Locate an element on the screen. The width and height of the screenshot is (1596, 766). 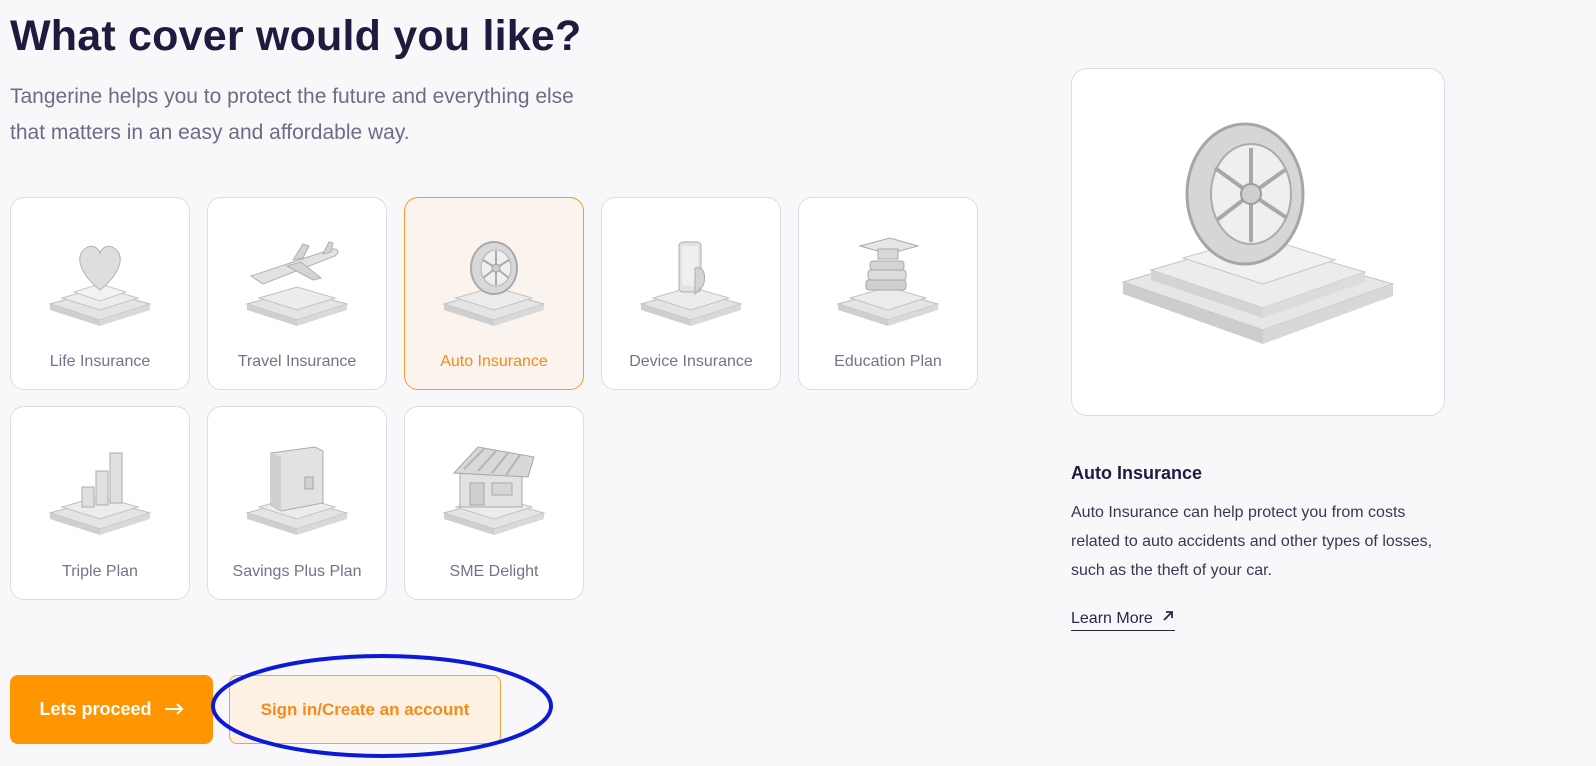
signin-label: Sign in/Create an account is located at coordinates (365, 709).